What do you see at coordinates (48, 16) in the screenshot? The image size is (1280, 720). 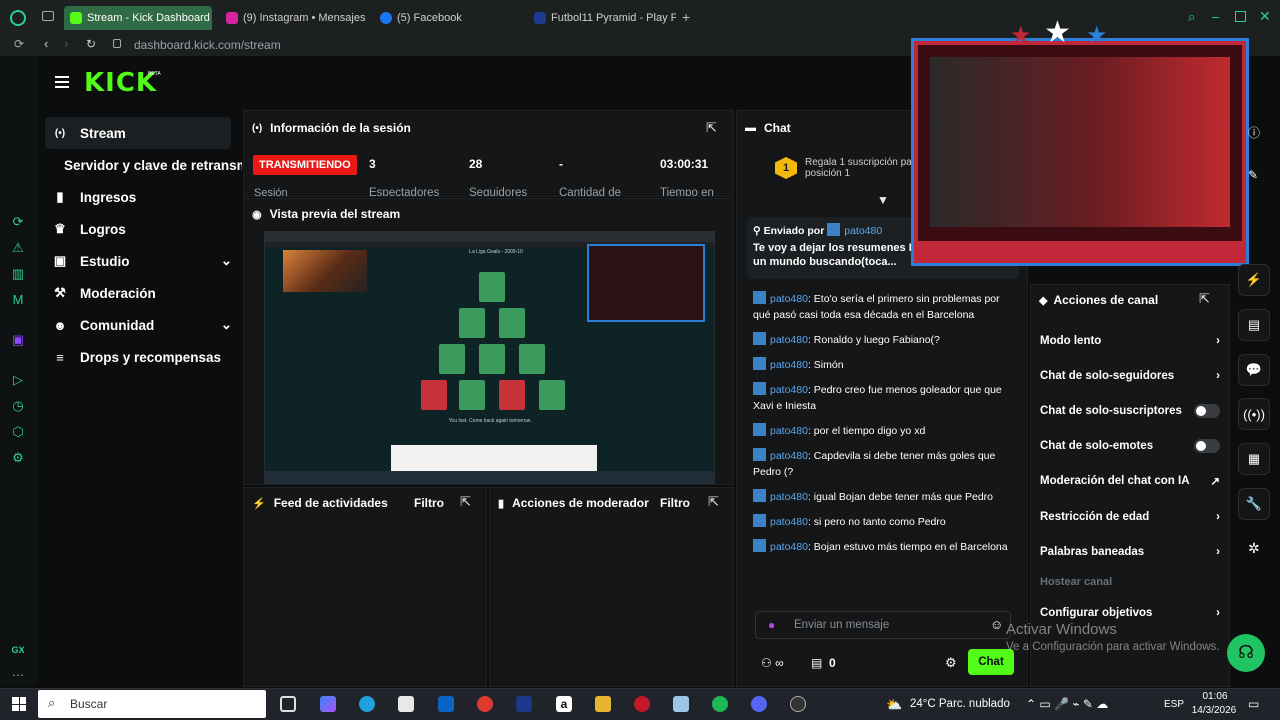 I see `workspaces-icon` at bounding box center [48, 16].